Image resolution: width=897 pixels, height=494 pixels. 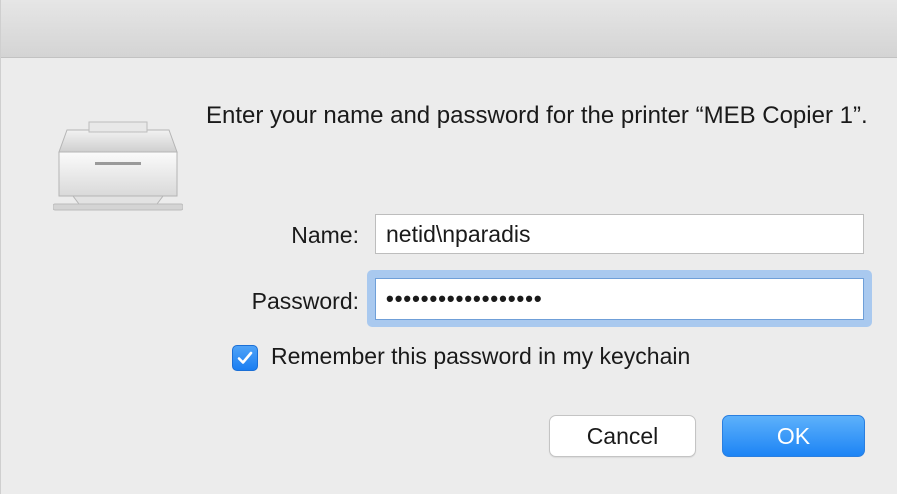 I want to click on password-label: Password:, so click(x=305, y=301).